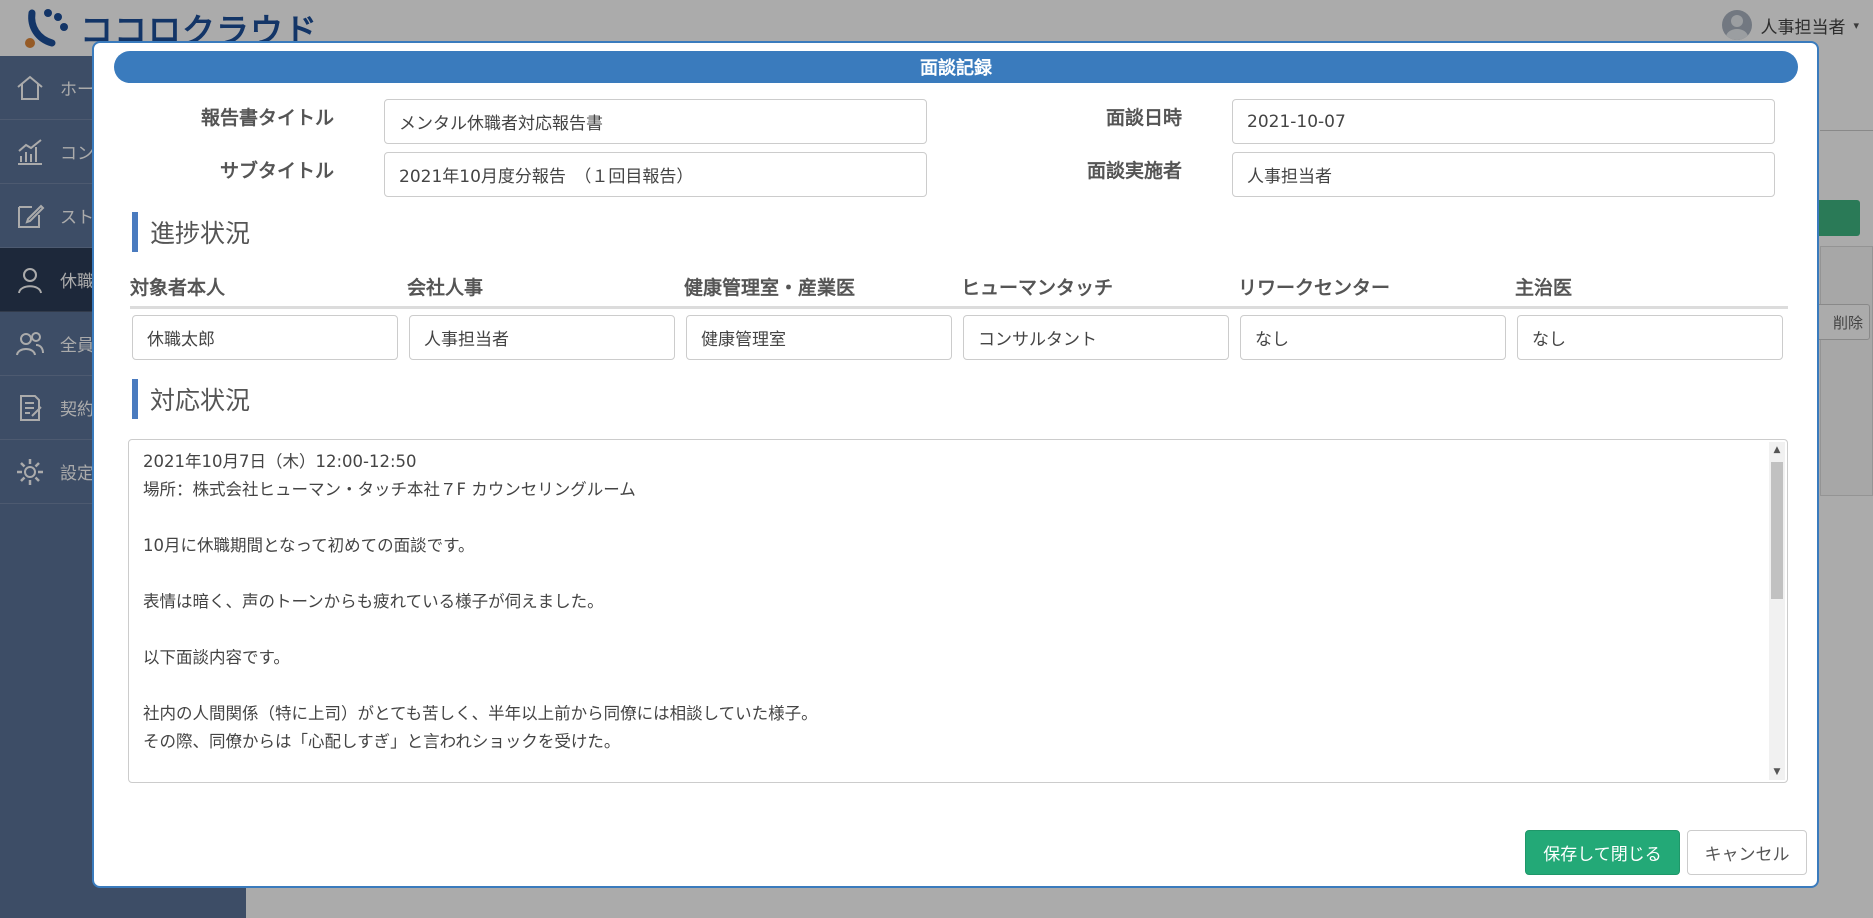 The image size is (1873, 918). I want to click on column-header-doctor: 主治医, so click(1544, 288).